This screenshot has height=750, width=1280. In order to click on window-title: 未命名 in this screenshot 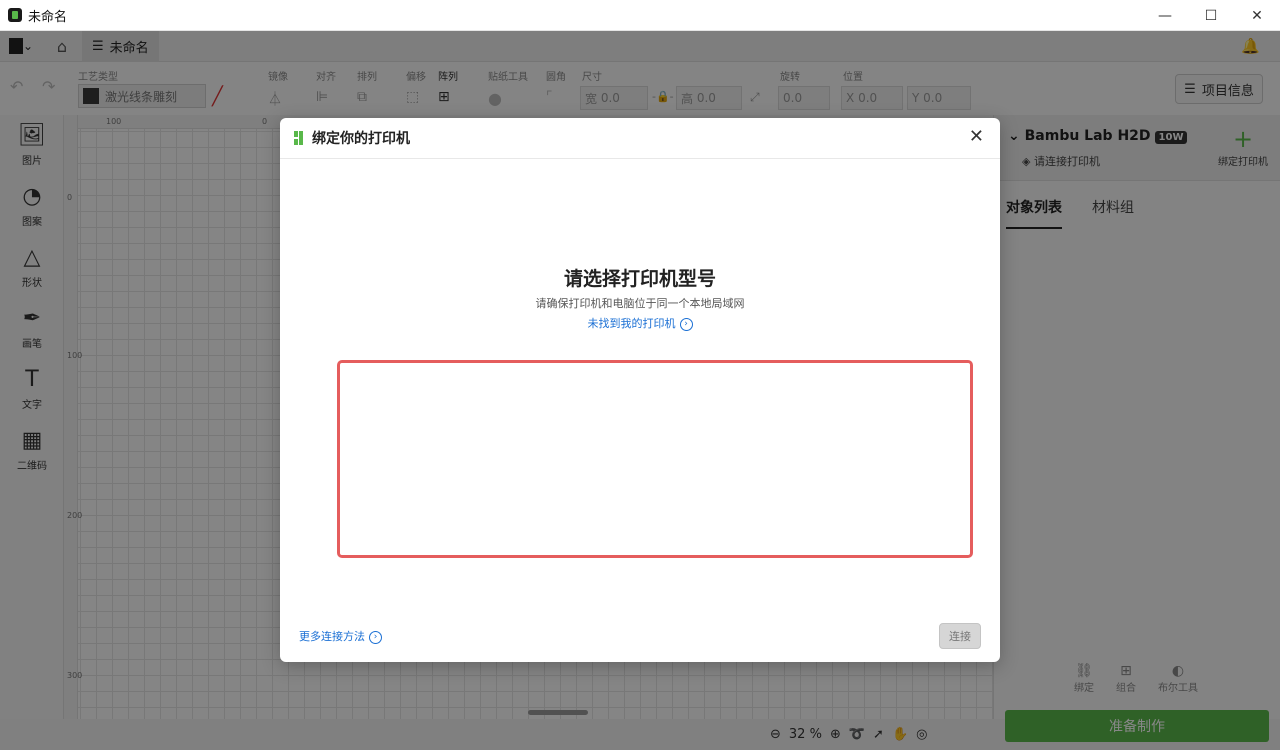, I will do `click(48, 17)`.